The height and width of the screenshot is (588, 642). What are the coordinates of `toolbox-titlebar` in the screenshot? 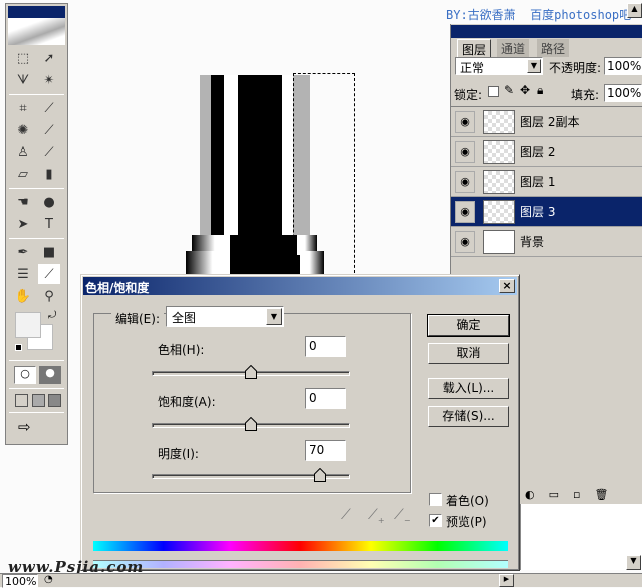 It's located at (36, 12).